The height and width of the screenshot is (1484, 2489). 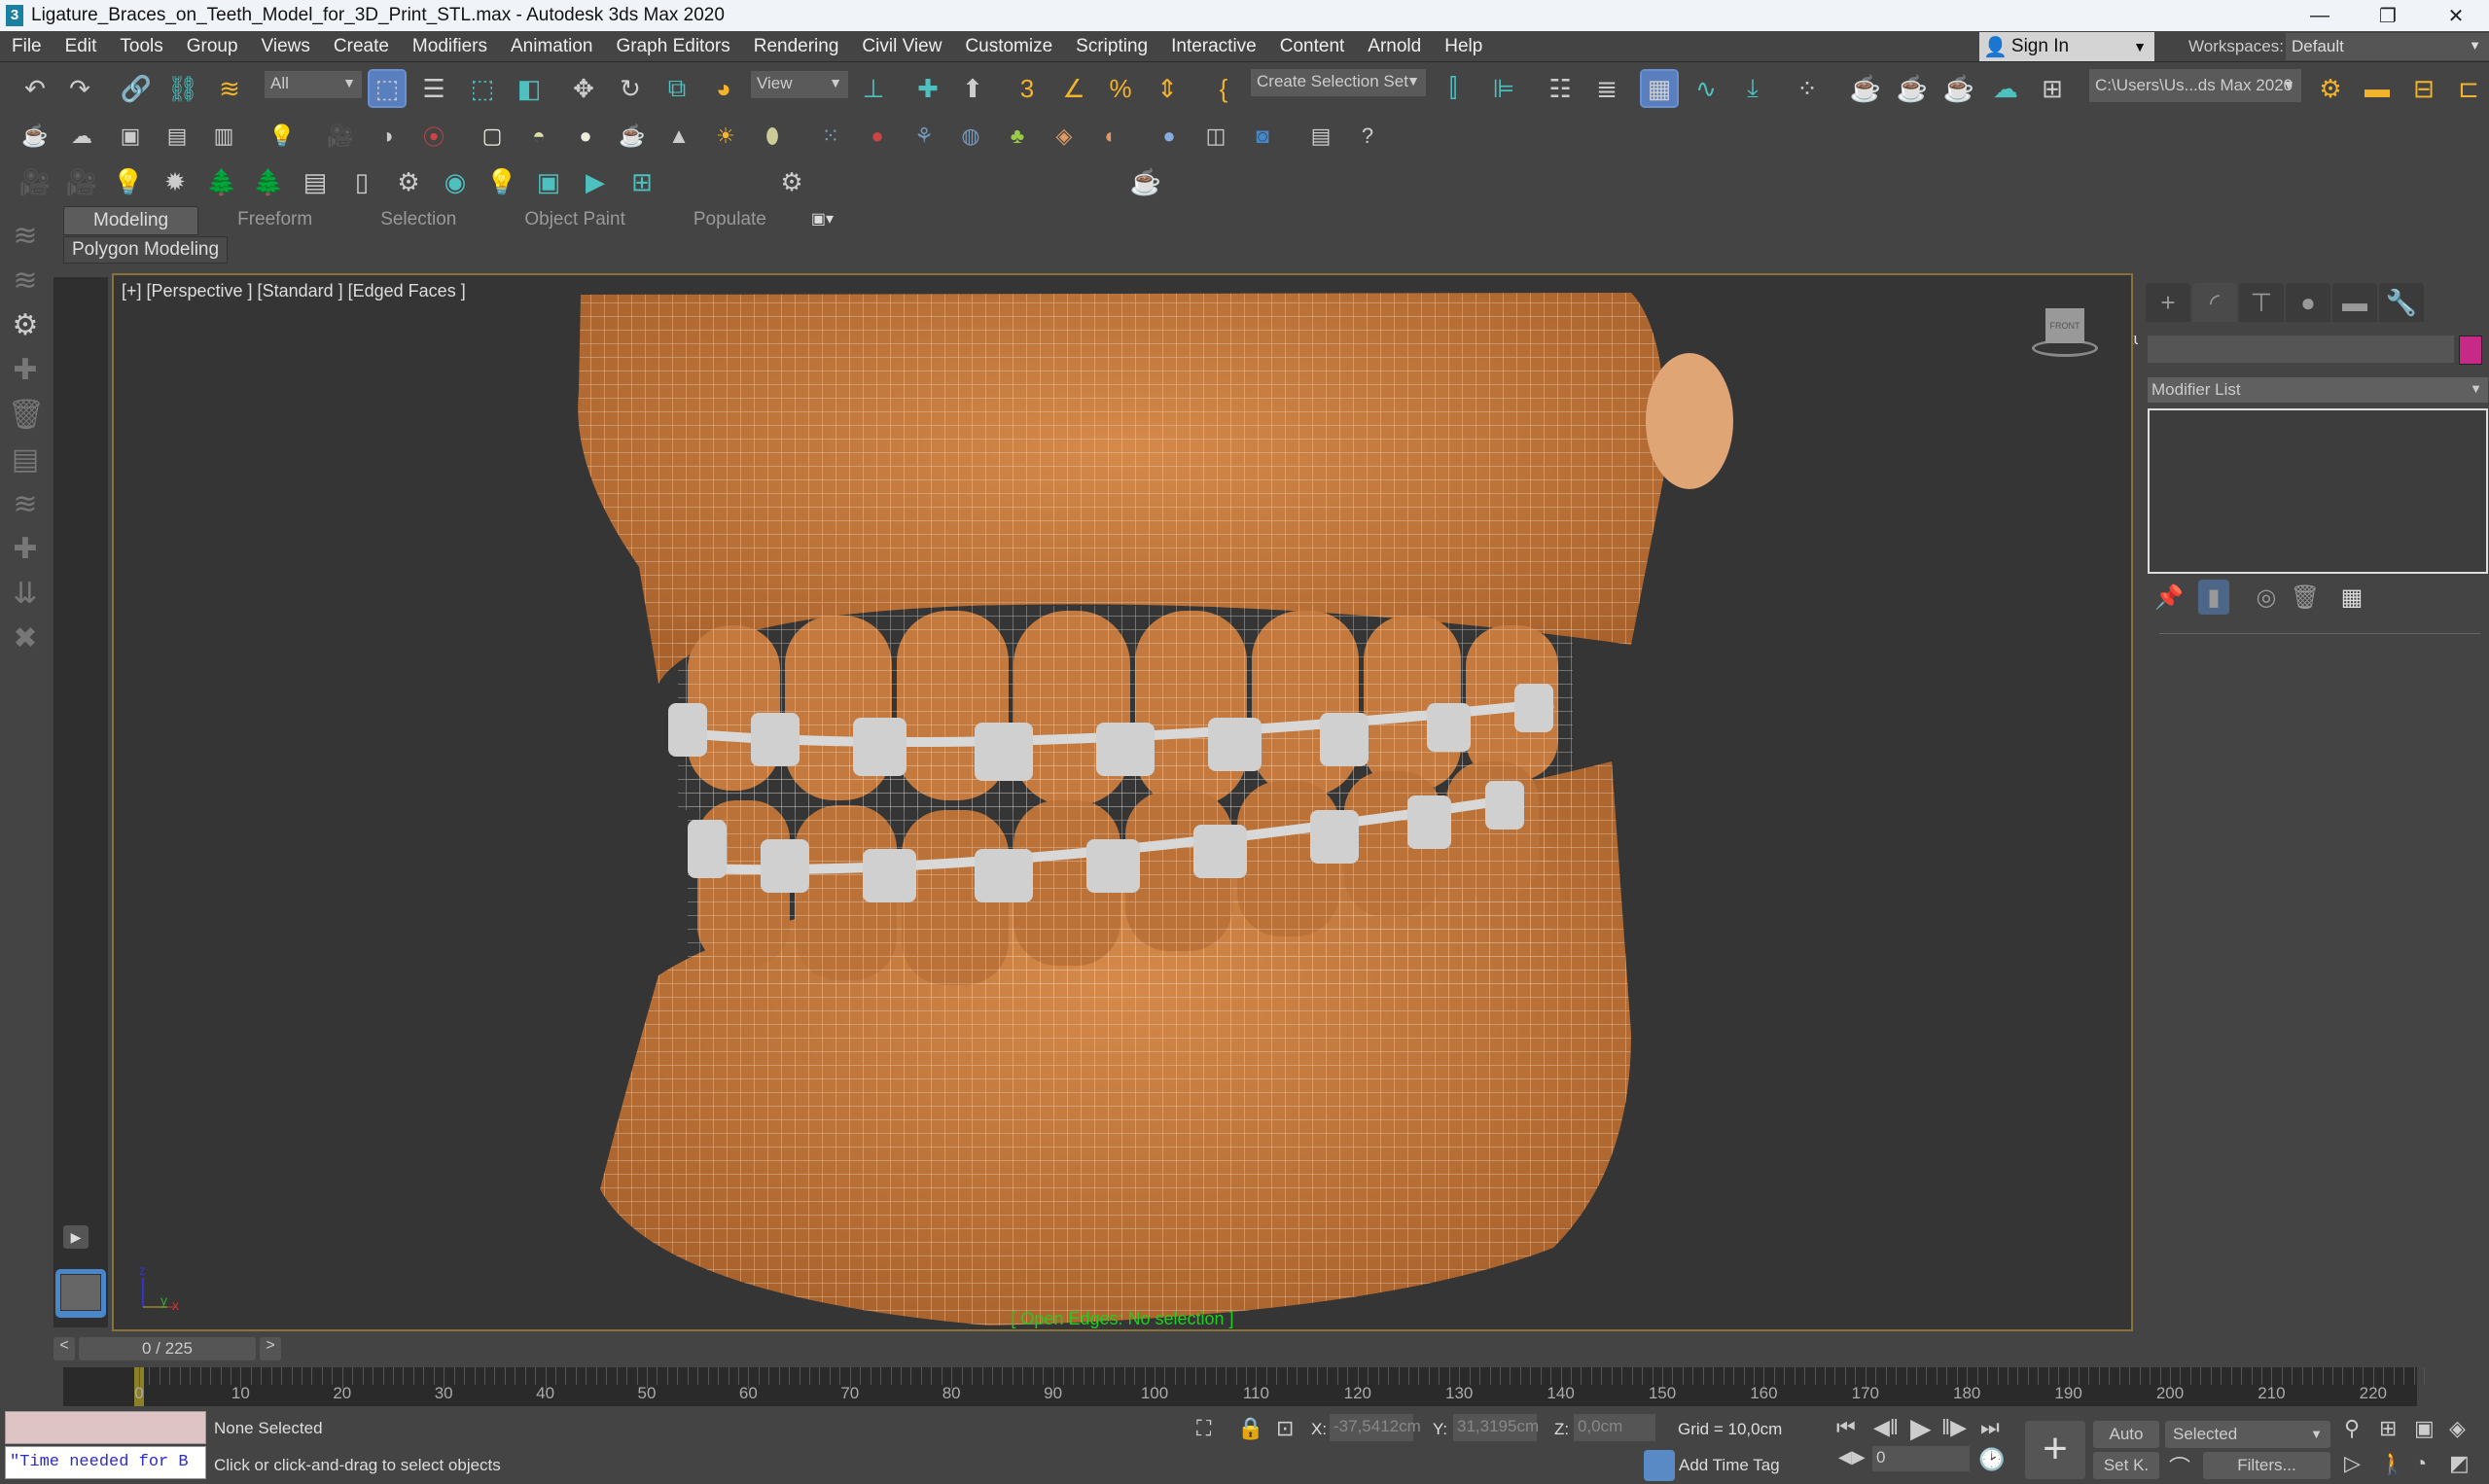 I want to click on sun-icon: ✹, so click(x=175, y=182).